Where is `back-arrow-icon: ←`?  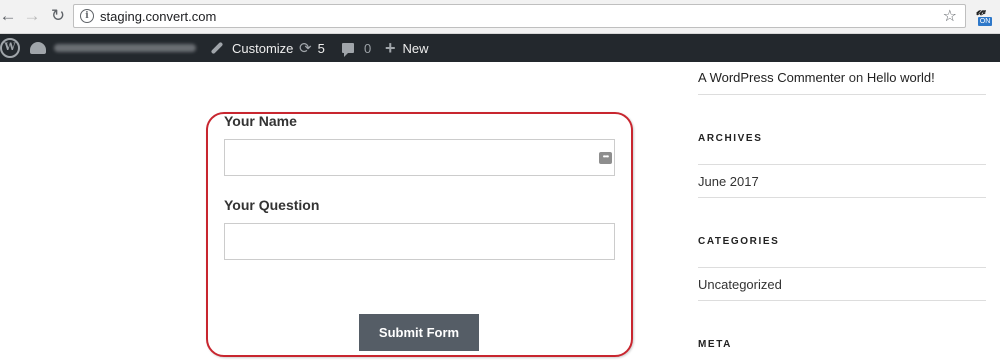
back-arrow-icon: ← is located at coordinates (9, 16).